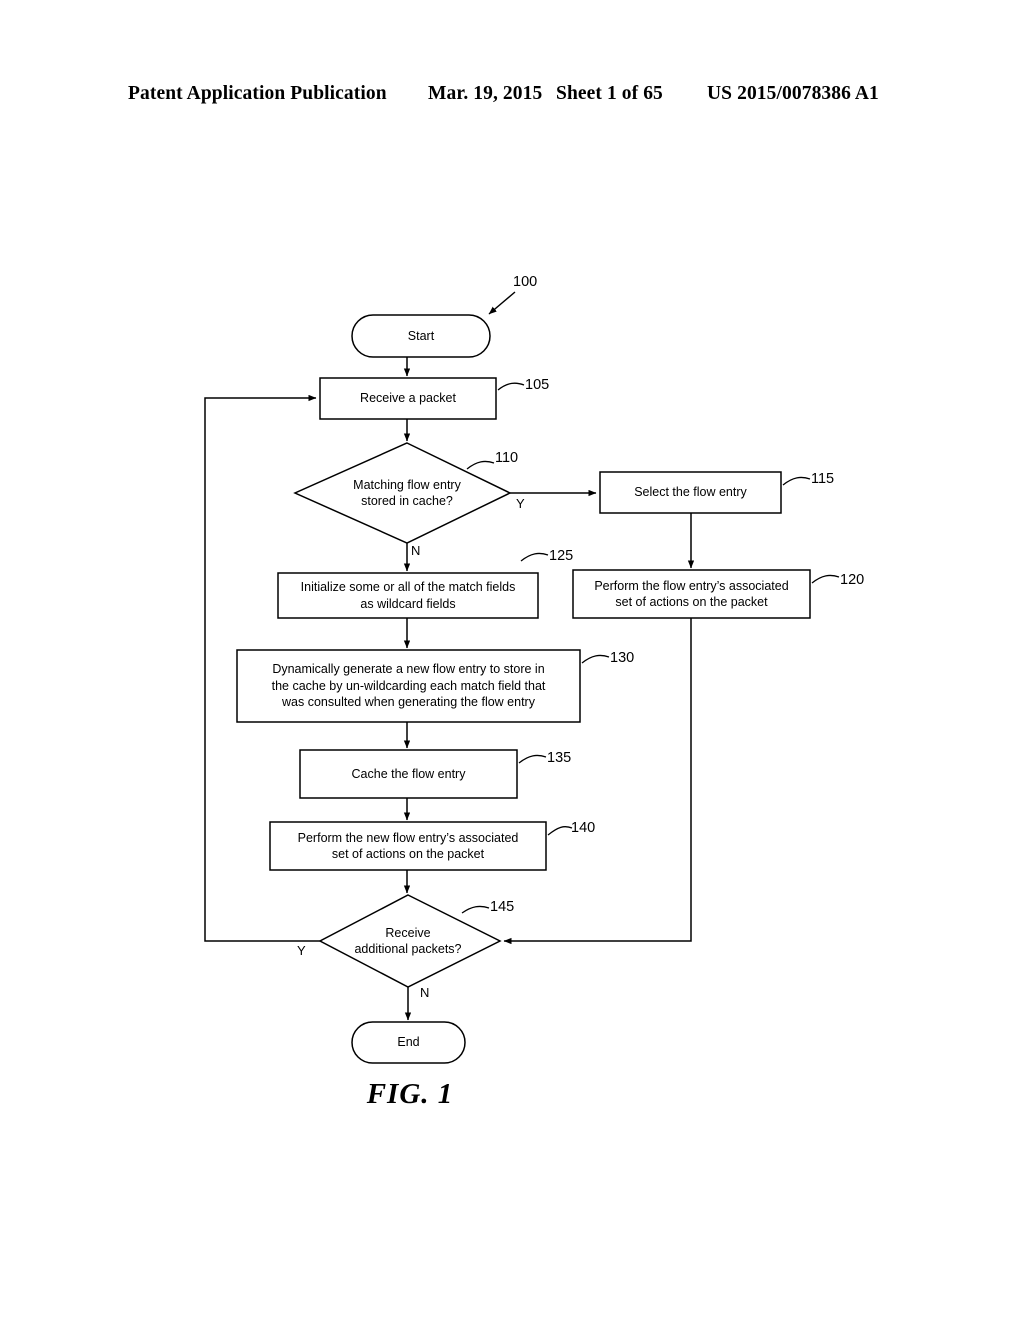 The height and width of the screenshot is (1320, 1024). What do you see at coordinates (525, 282) in the screenshot?
I see `diagram-reference-number: 100` at bounding box center [525, 282].